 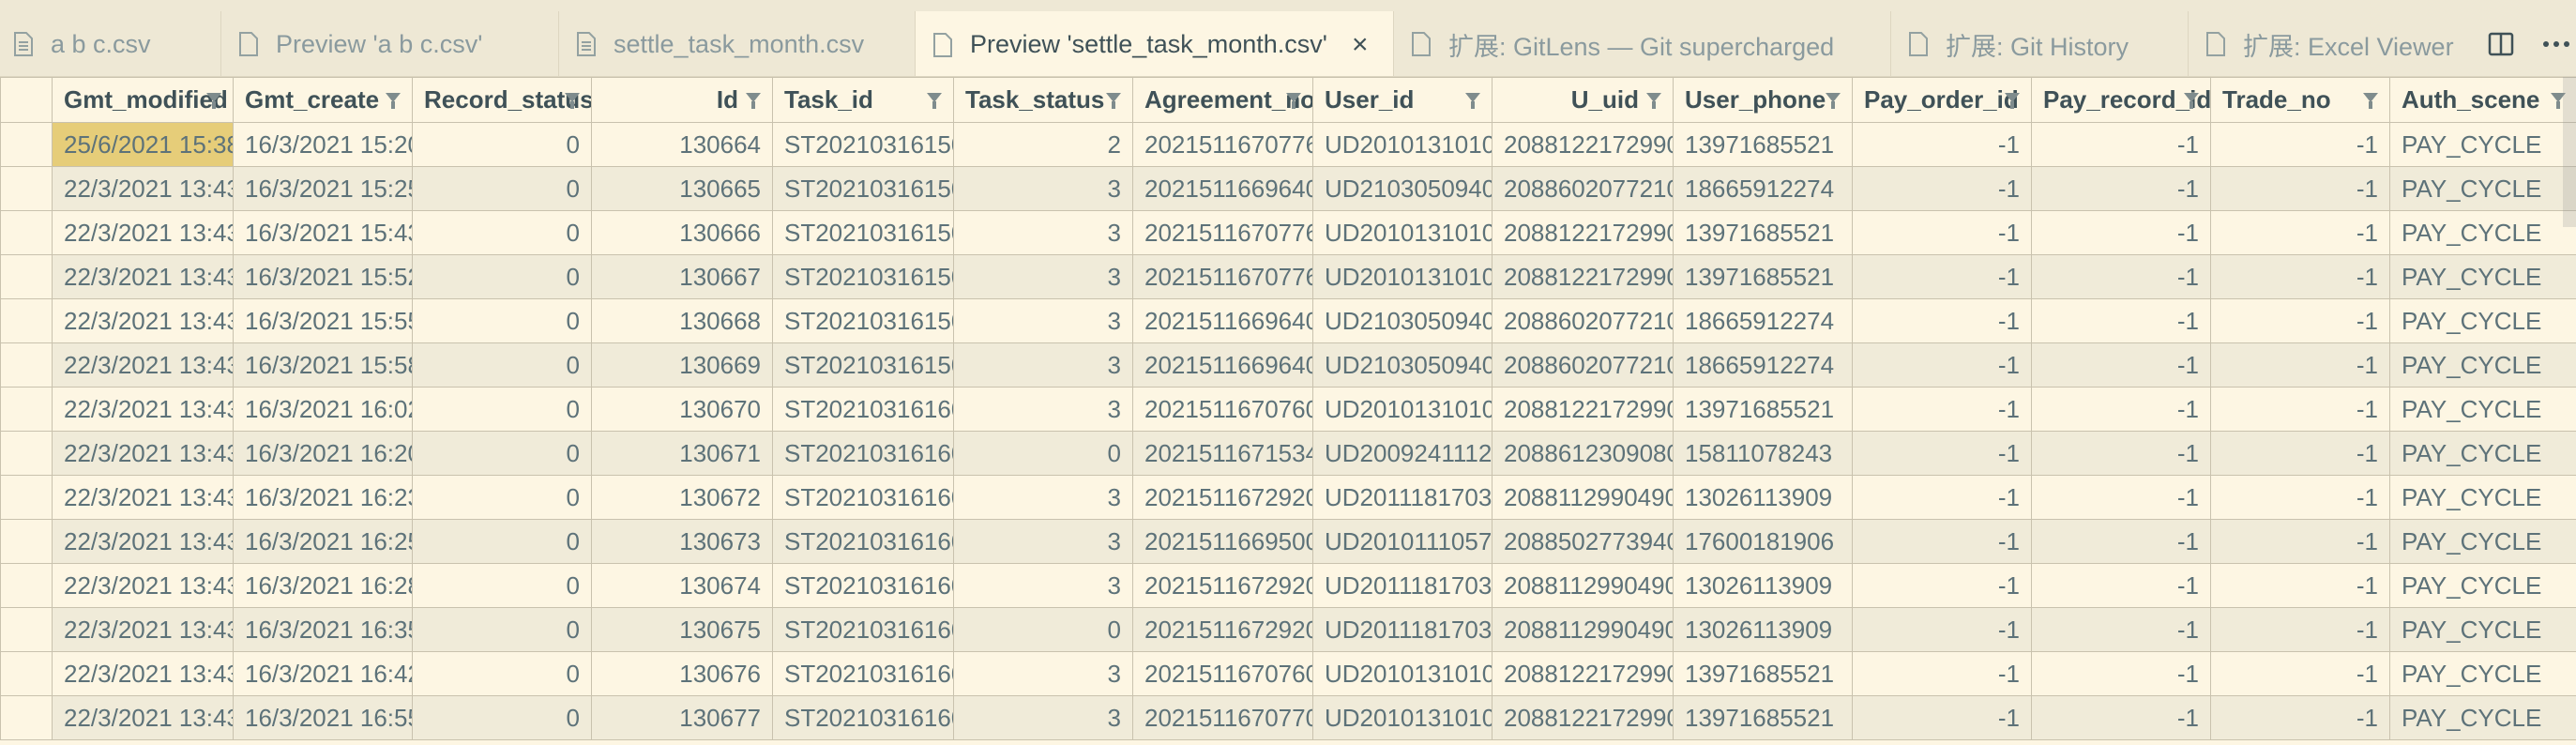 What do you see at coordinates (682, 673) in the screenshot?
I see `table-cell: 130676` at bounding box center [682, 673].